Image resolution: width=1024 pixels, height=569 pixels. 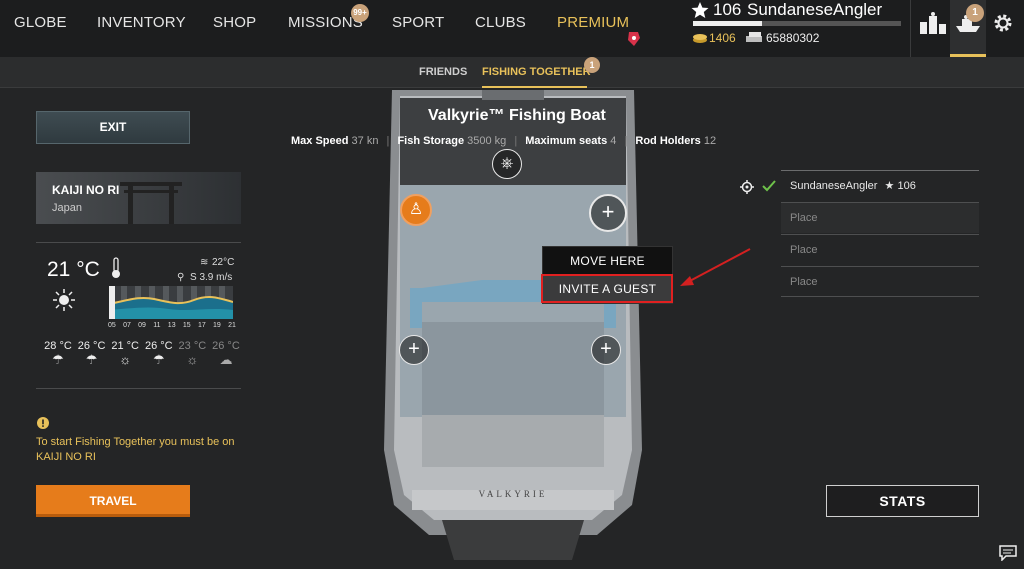 What do you see at coordinates (151, 203) in the screenshot?
I see `torii-gate-icon` at bounding box center [151, 203].